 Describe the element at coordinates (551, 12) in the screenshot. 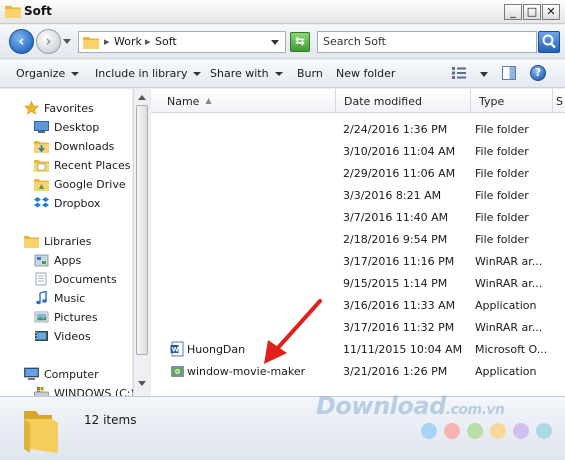

I see `close-button: ✕` at that location.